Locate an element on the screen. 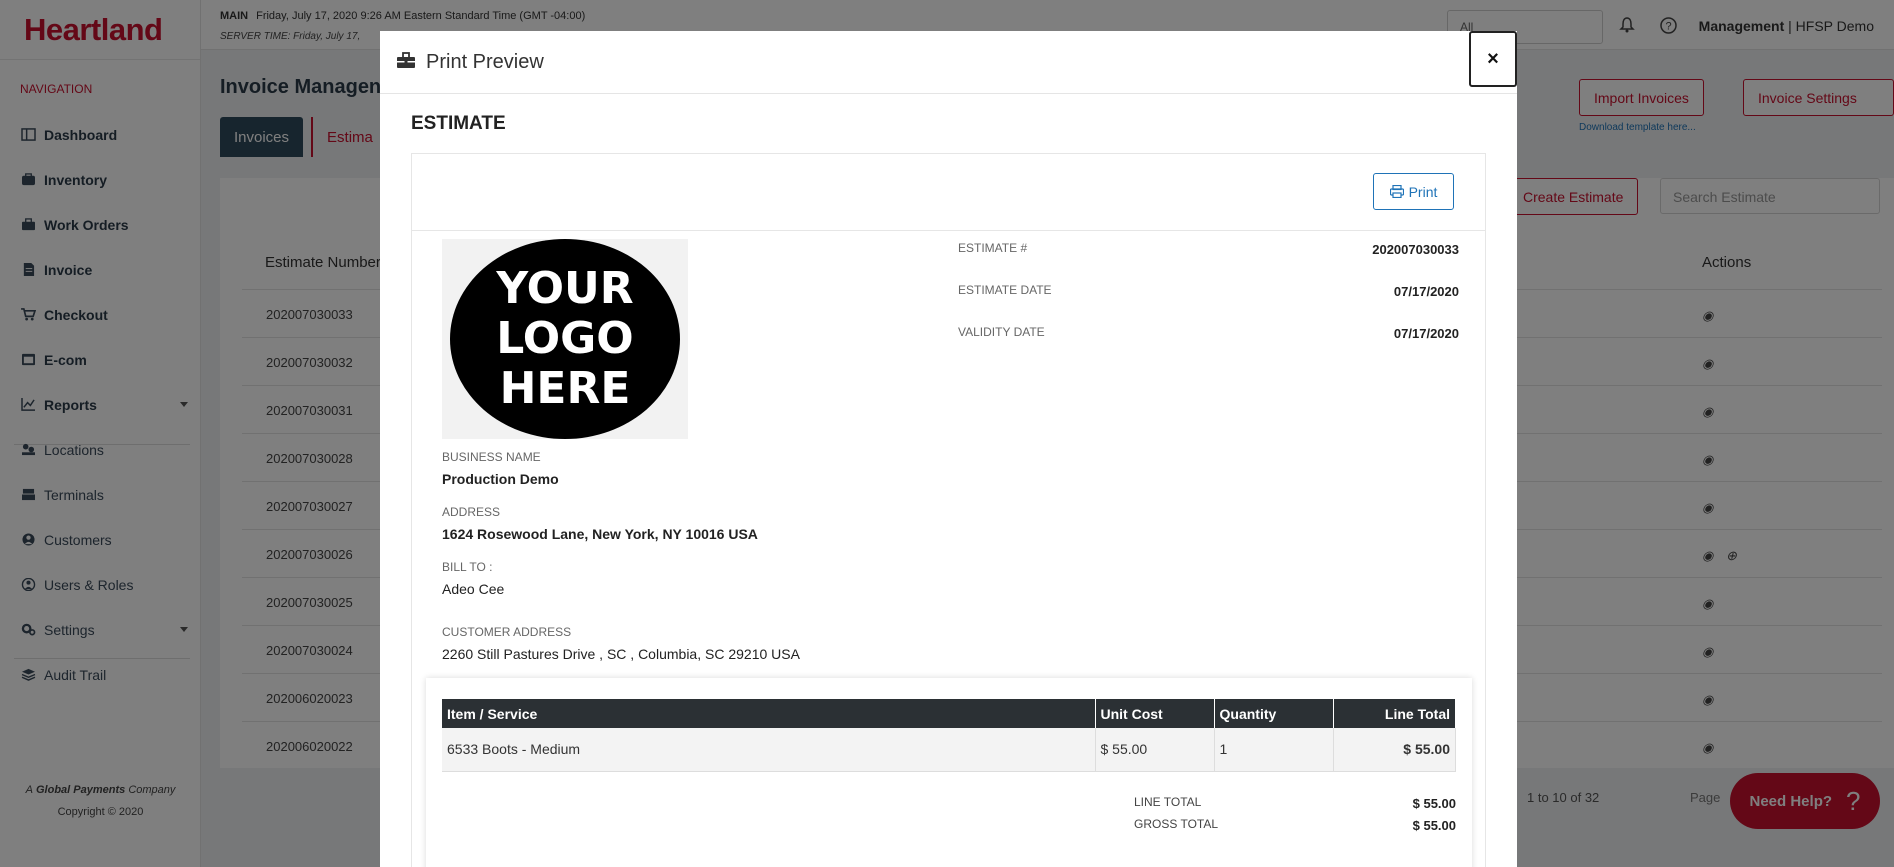 The height and width of the screenshot is (867, 1894). estimate-heading: ESTIMATE is located at coordinates (458, 123).